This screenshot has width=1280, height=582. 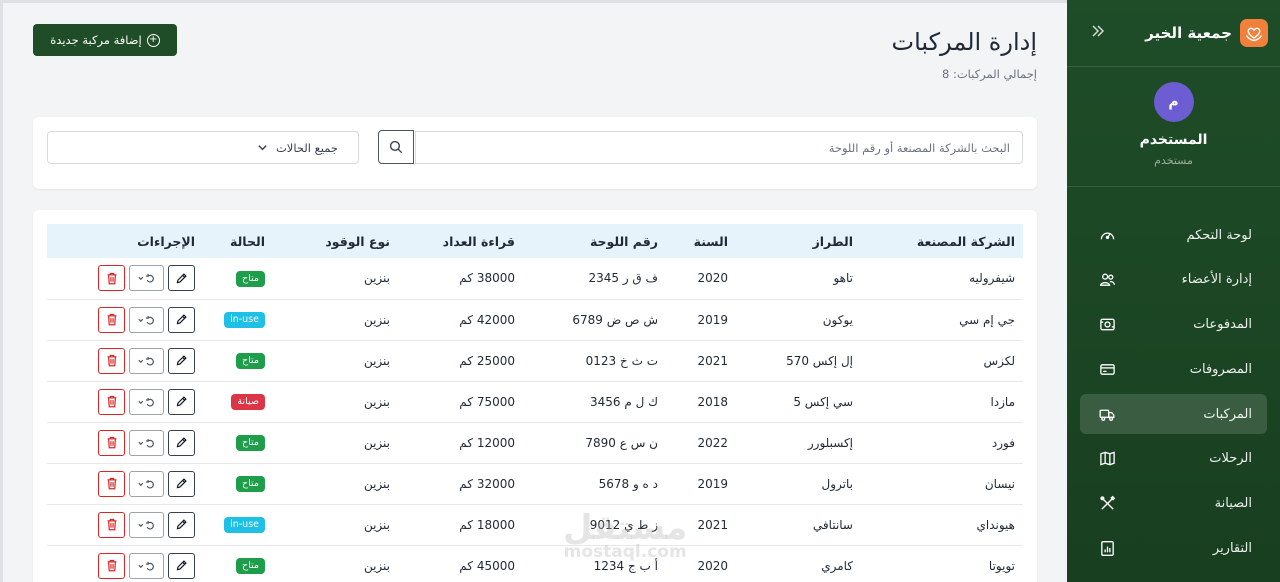 I want to click on cell-model: كامري, so click(x=837, y=565).